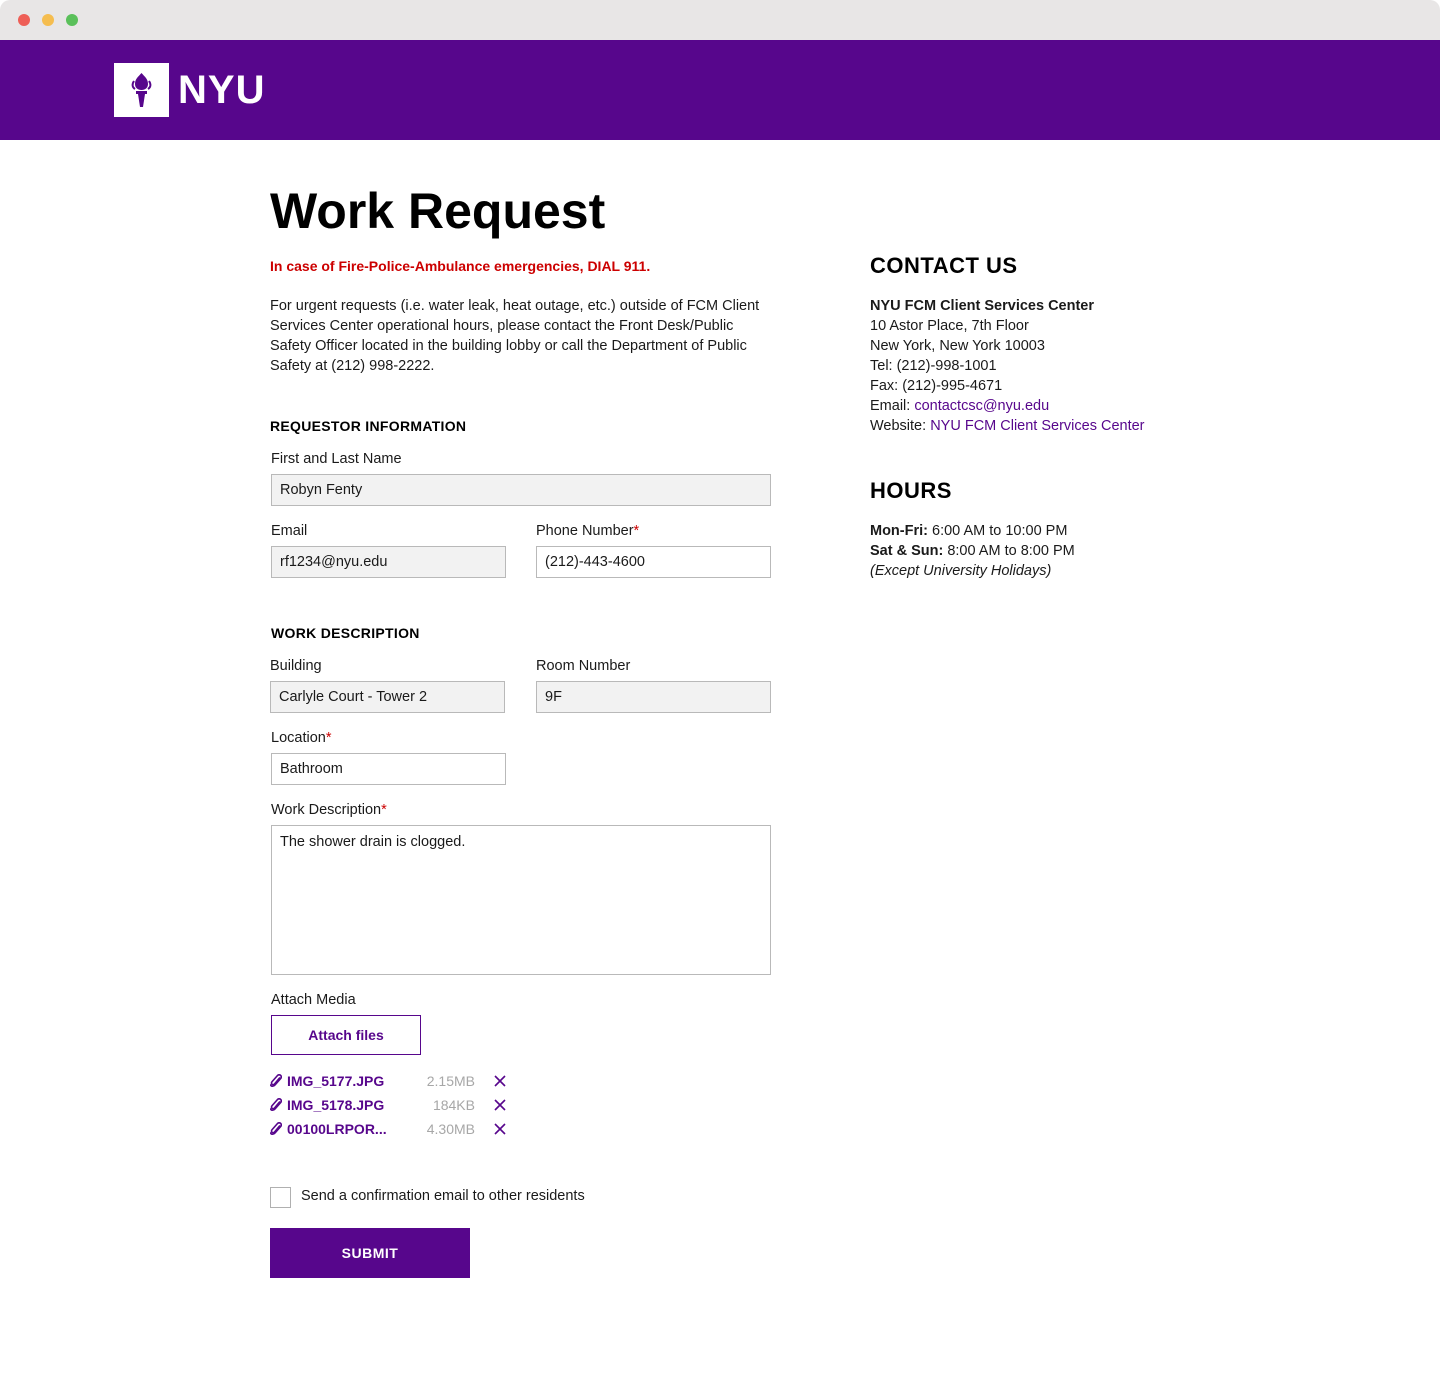  I want to click on close-window-button, so click(24, 20).